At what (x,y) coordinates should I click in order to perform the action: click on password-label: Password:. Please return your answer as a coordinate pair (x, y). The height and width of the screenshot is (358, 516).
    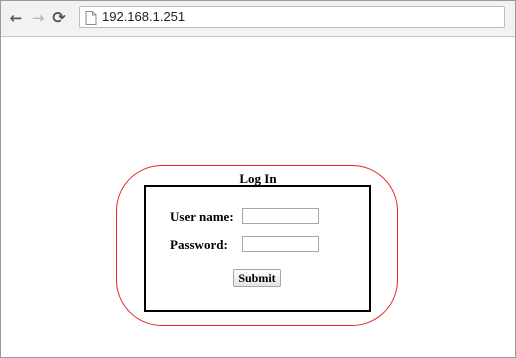
    Looking at the image, I should click on (199, 244).